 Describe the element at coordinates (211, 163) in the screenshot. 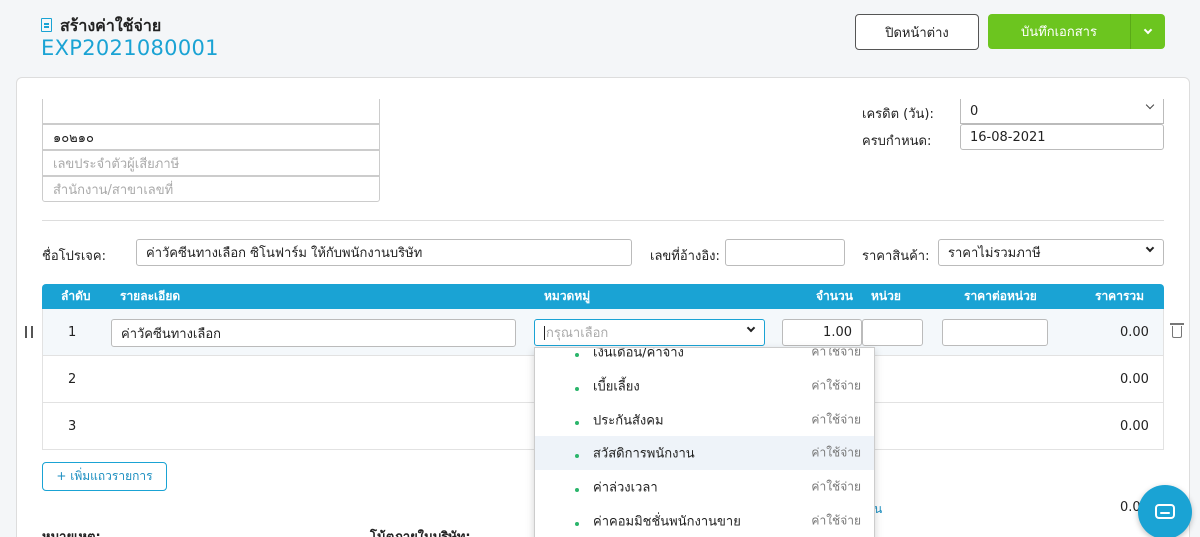

I see `tax-id-field: เลขประจำตัวผู้เสียภาษี` at that location.